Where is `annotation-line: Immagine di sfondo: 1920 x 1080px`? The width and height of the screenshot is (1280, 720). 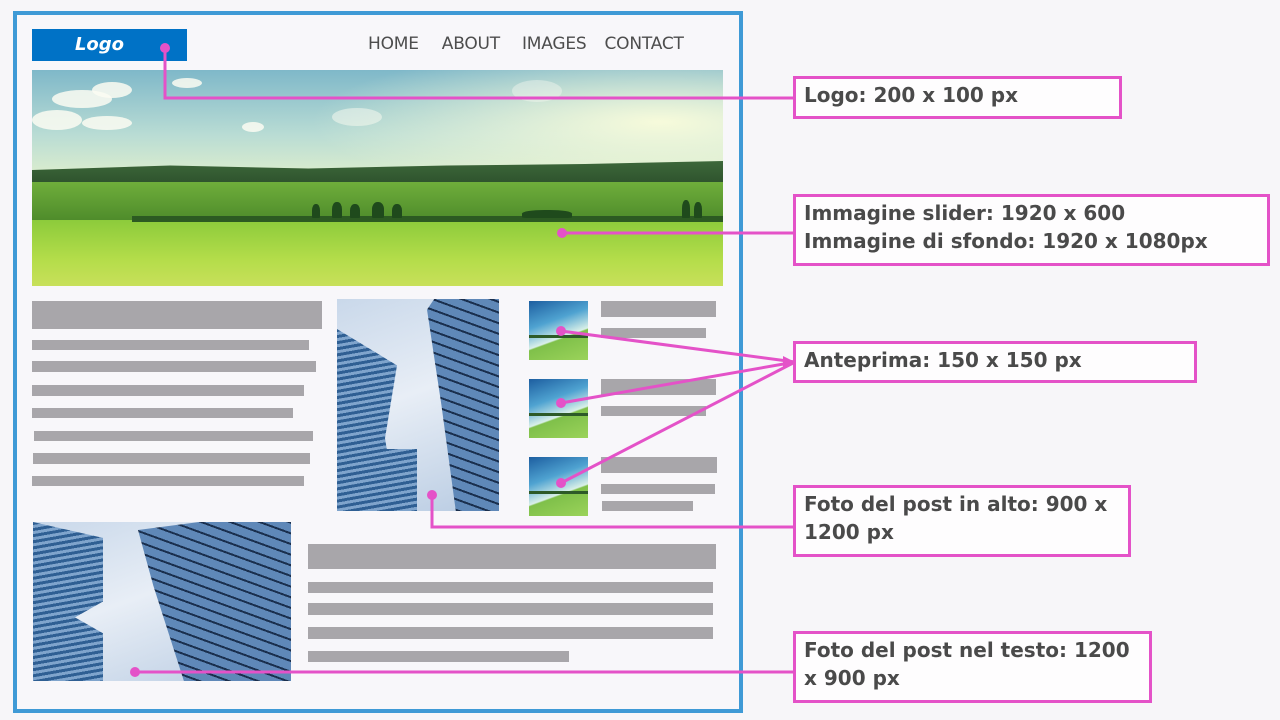
annotation-line: Immagine di sfondo: 1920 x 1080px is located at coordinates (1006, 241).